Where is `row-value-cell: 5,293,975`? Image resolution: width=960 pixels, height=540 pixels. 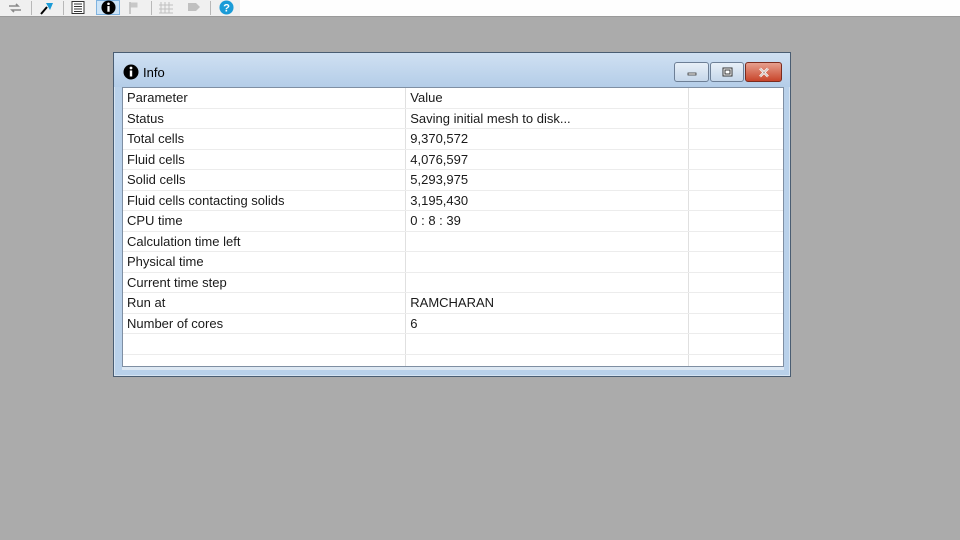
row-value-cell: 5,293,975 is located at coordinates (547, 180).